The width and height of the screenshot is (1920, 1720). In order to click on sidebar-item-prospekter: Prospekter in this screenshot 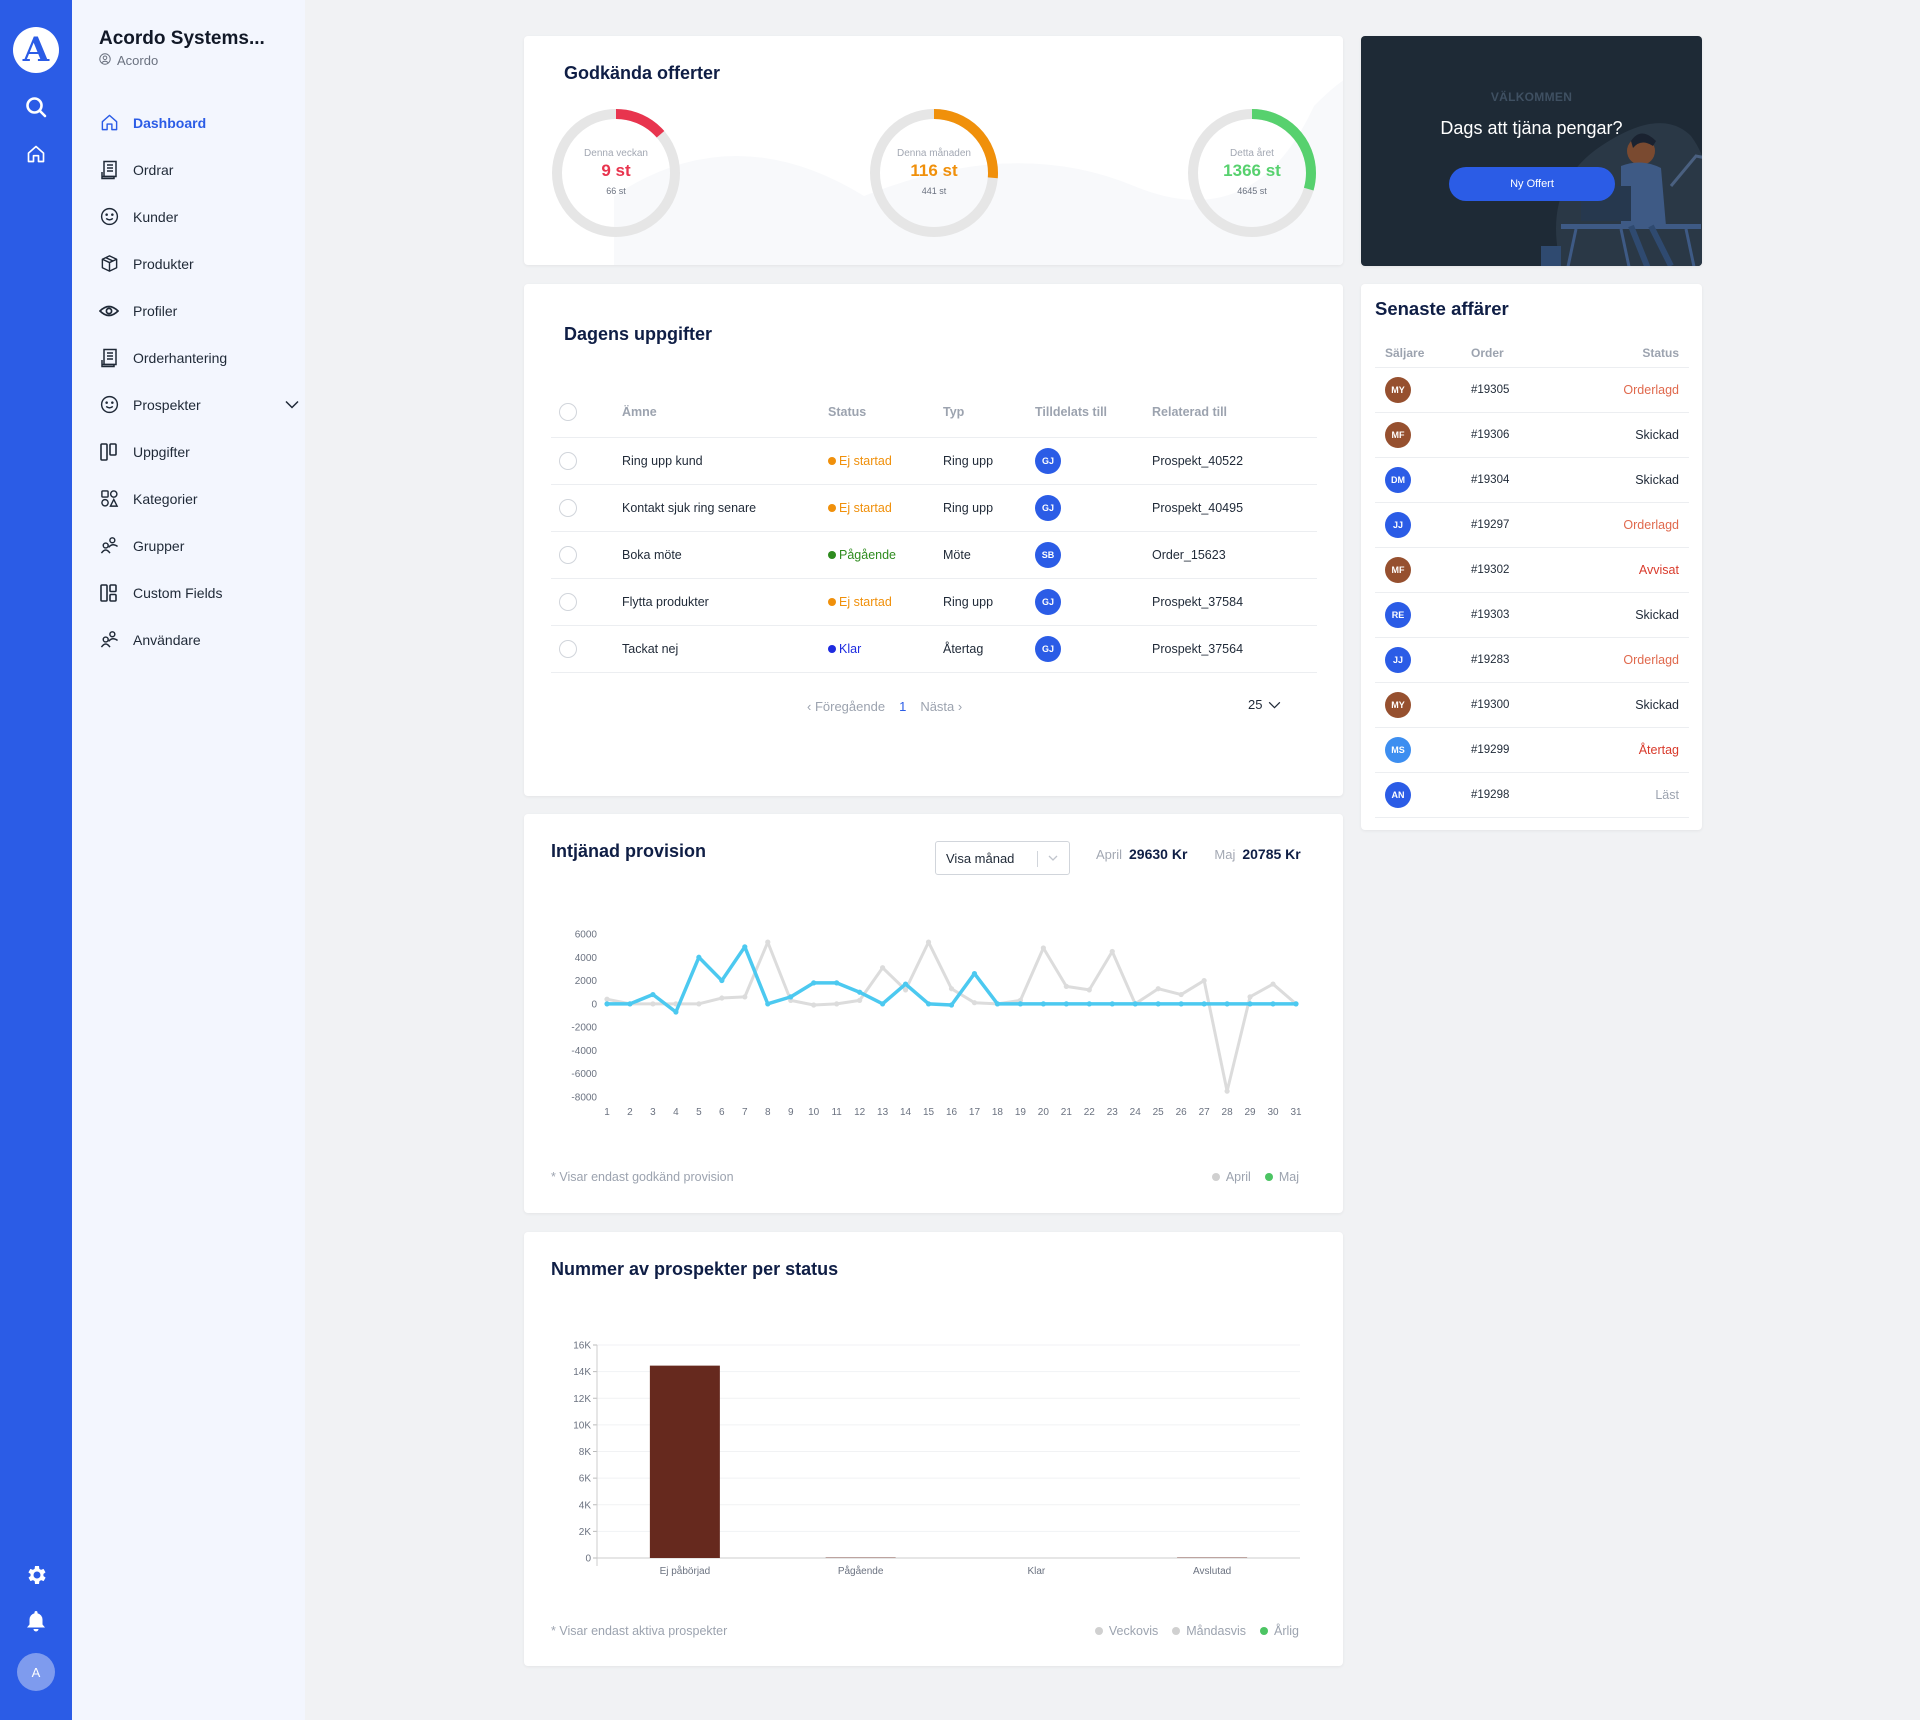, I will do `click(199, 404)`.